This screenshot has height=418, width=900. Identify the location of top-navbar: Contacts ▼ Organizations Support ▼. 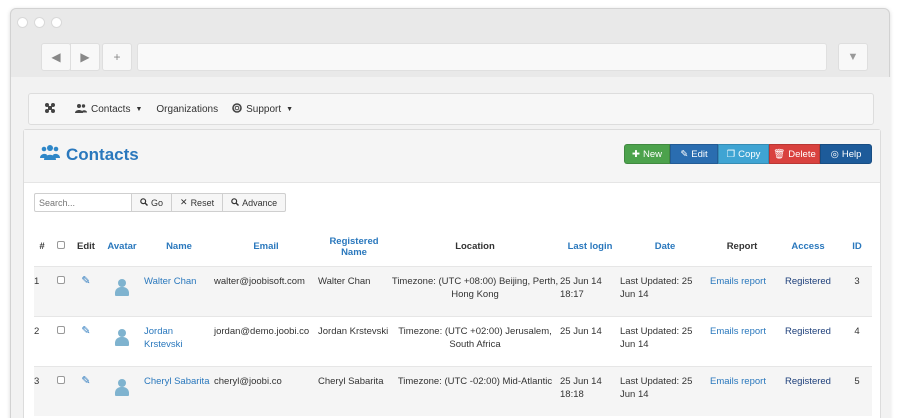
(451, 109).